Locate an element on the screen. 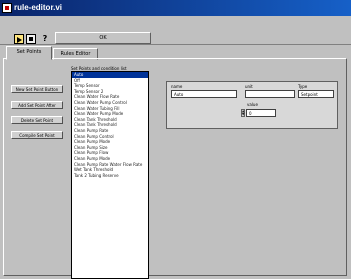  set-point-details: name Auto unit Type Setpoint value ▲ ▼ 0 is located at coordinates (252, 105).